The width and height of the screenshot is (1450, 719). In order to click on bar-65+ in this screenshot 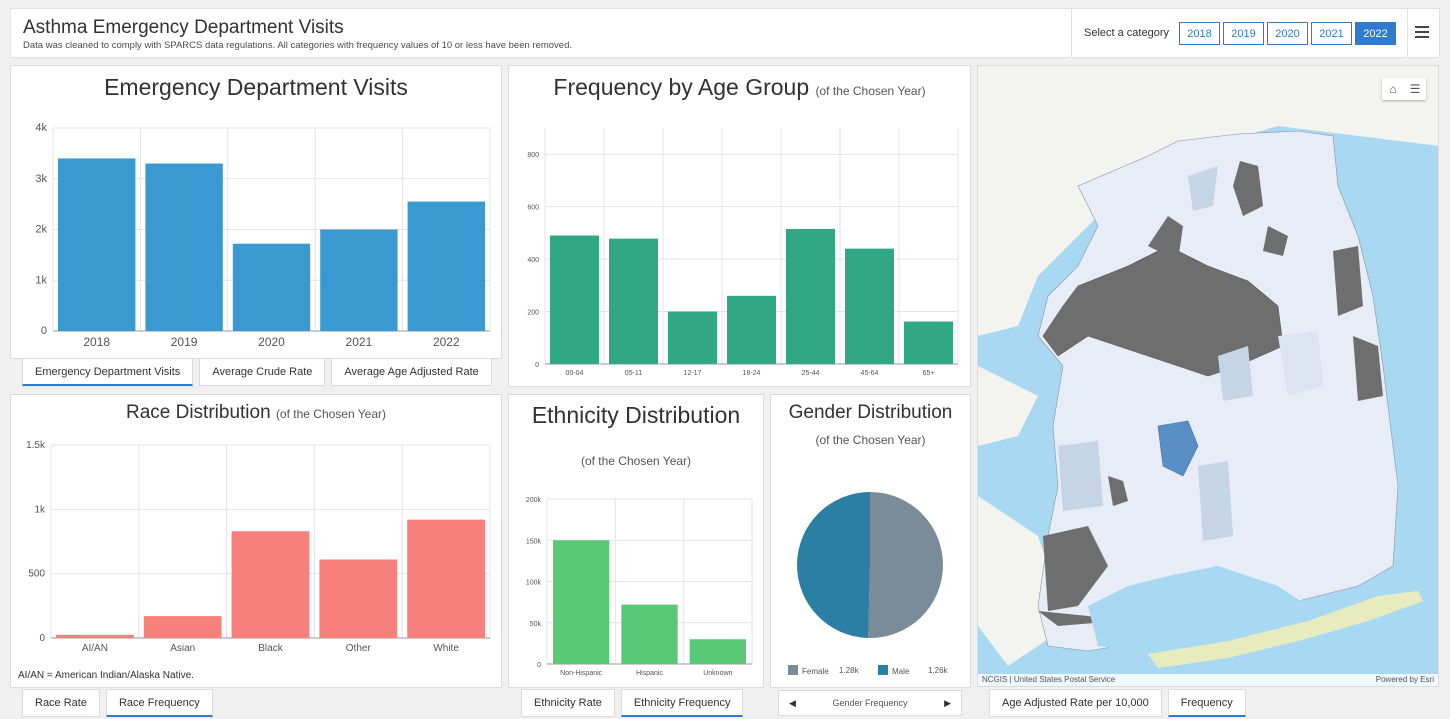, I will do `click(928, 342)`.